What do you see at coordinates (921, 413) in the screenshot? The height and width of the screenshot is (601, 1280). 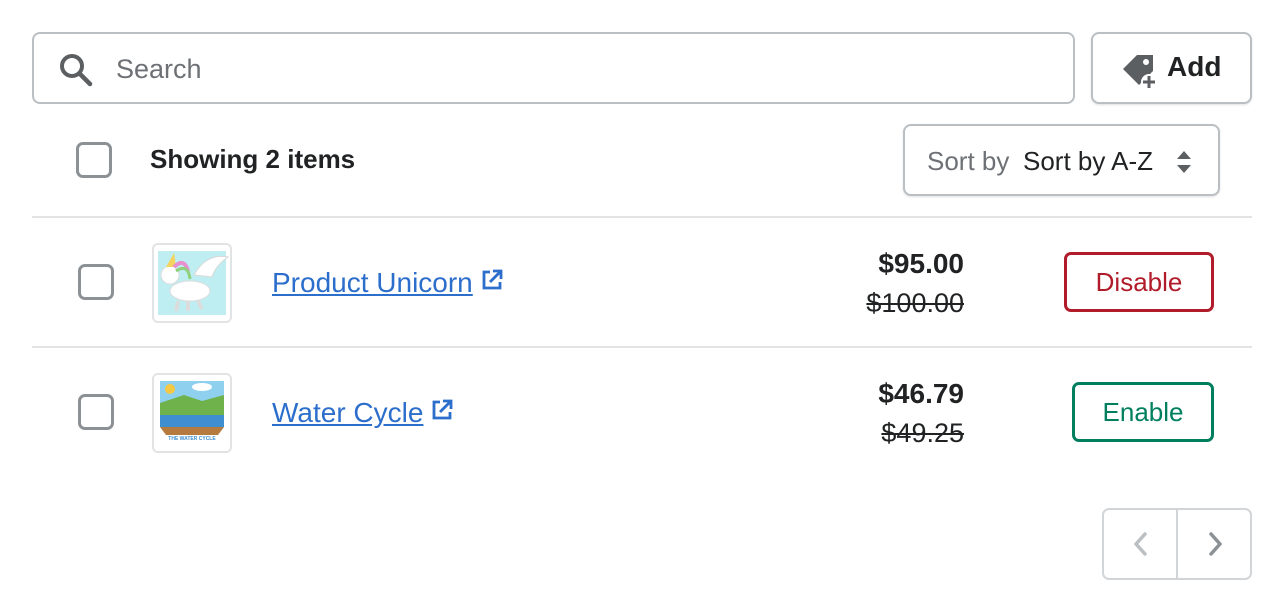 I see `price-block: $46.79 $49.25` at bounding box center [921, 413].